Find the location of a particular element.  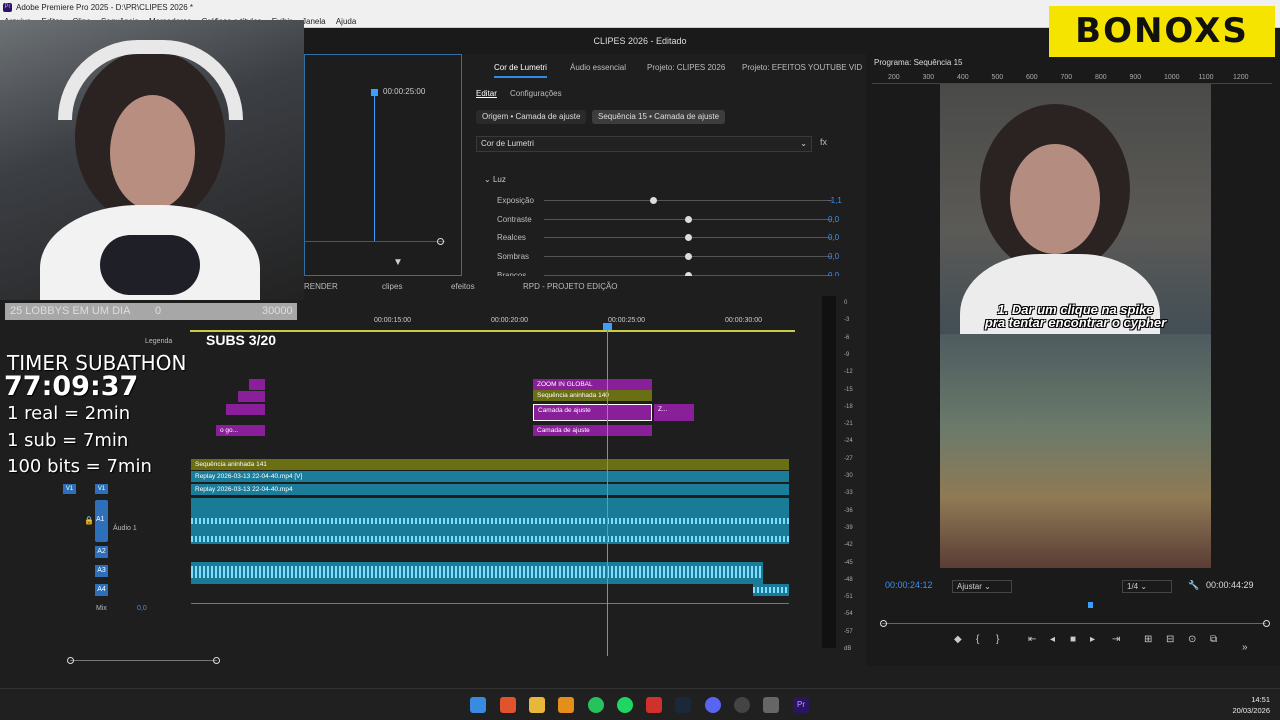

clip-nested-141: Sequência aninhada 141 is located at coordinates (490, 464).